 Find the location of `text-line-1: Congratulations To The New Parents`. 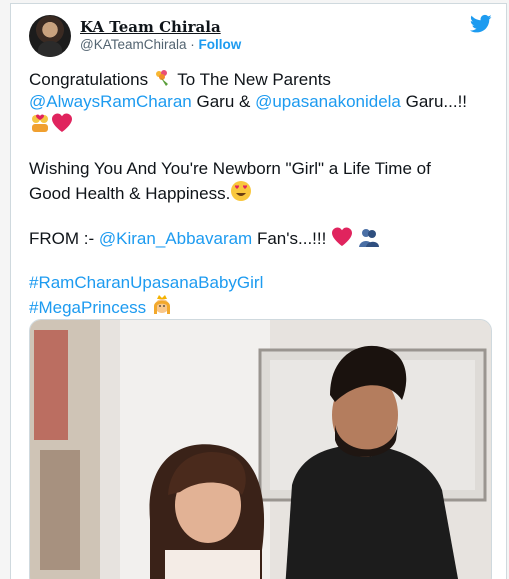

text-line-1: Congratulations To The New Parents is located at coordinates (264, 79).